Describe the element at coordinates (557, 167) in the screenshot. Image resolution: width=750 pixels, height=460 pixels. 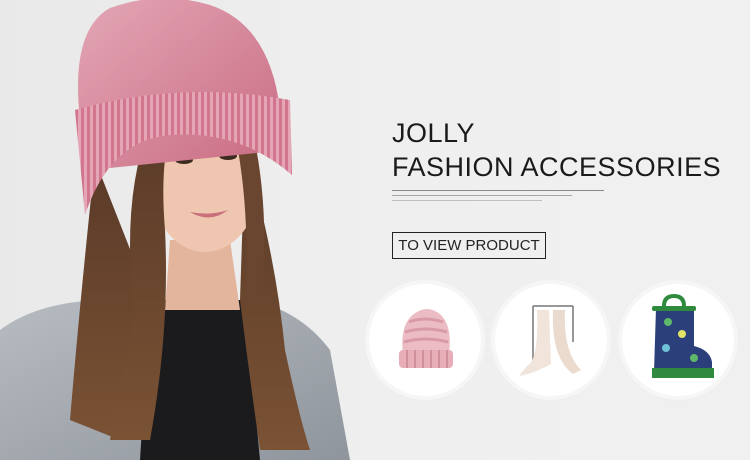
I see `headline-line-2: FASHION ACCESSORIES` at that location.